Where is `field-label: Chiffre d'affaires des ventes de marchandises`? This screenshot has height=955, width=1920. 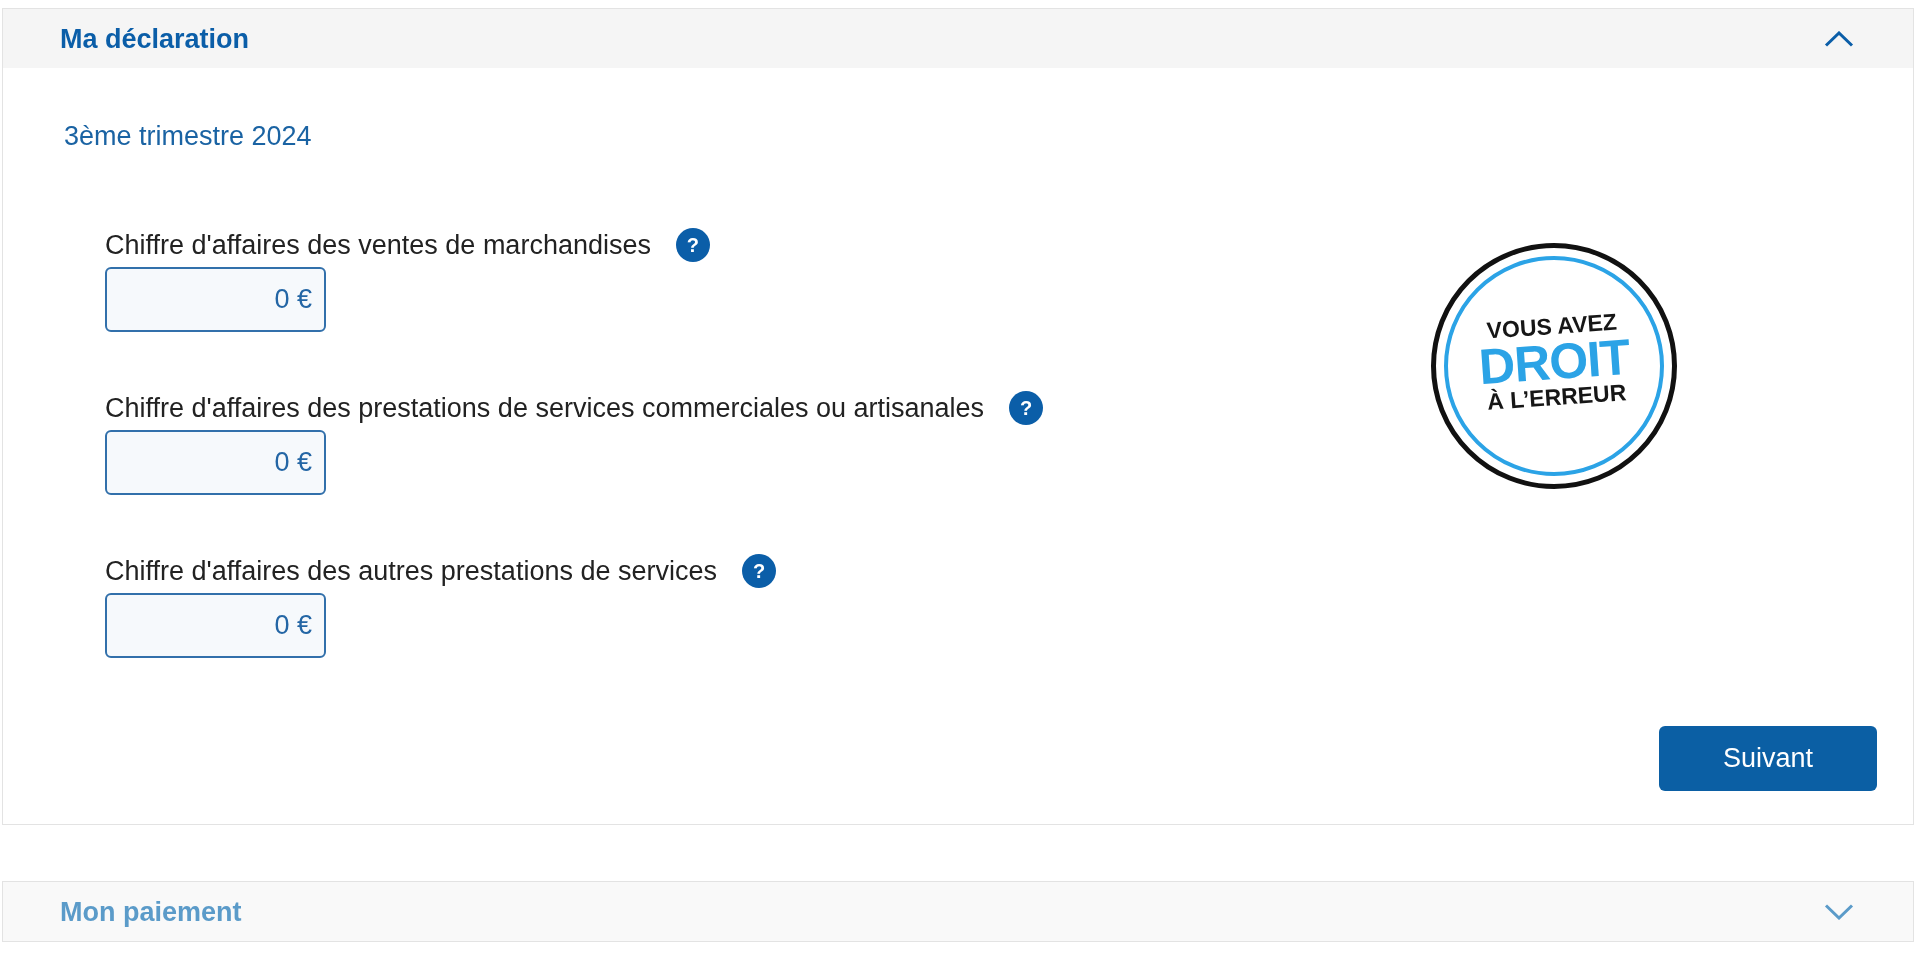 field-label: Chiffre d'affaires des ventes de marchandises is located at coordinates (378, 245).